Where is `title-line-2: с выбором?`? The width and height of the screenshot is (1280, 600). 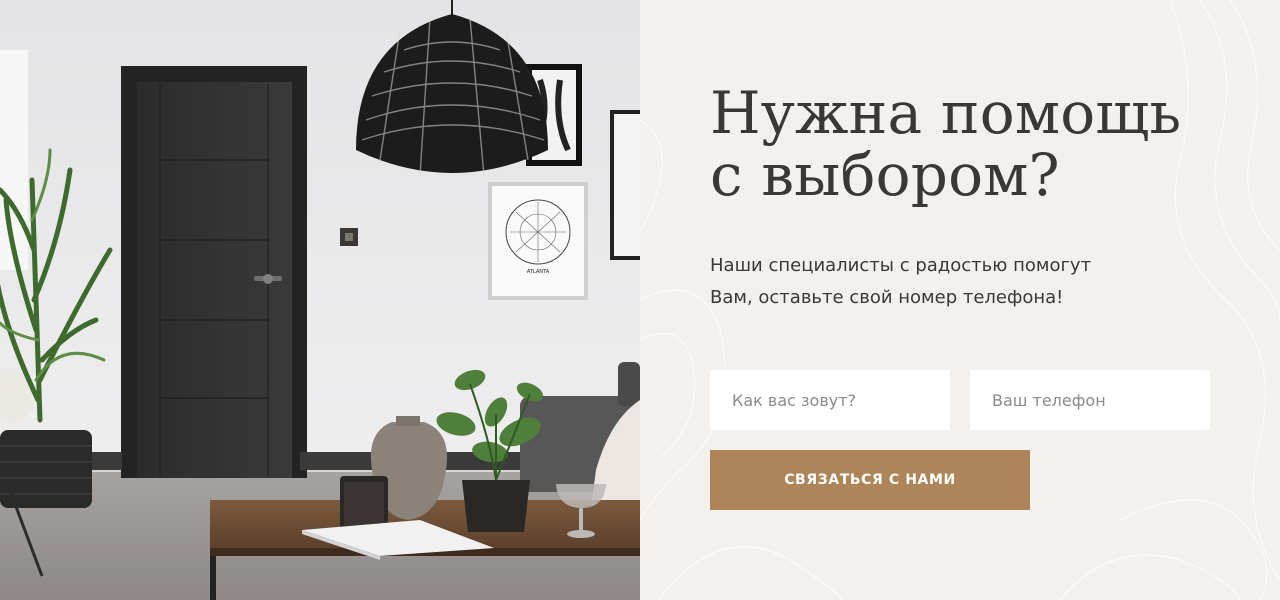
title-line-2: с выбором? is located at coordinates (885, 175).